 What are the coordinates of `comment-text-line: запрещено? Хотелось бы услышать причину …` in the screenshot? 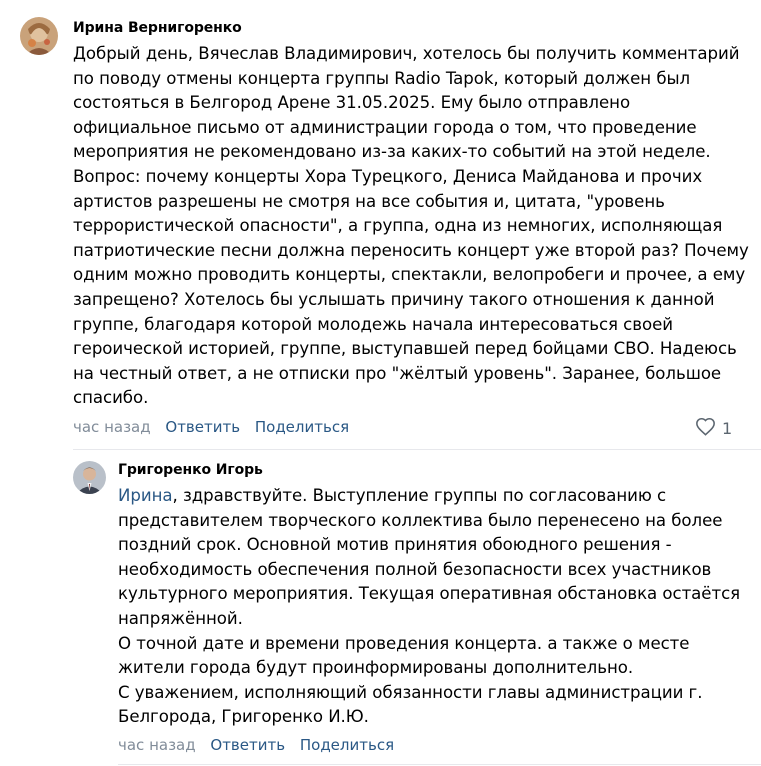 It's located at (394, 299).